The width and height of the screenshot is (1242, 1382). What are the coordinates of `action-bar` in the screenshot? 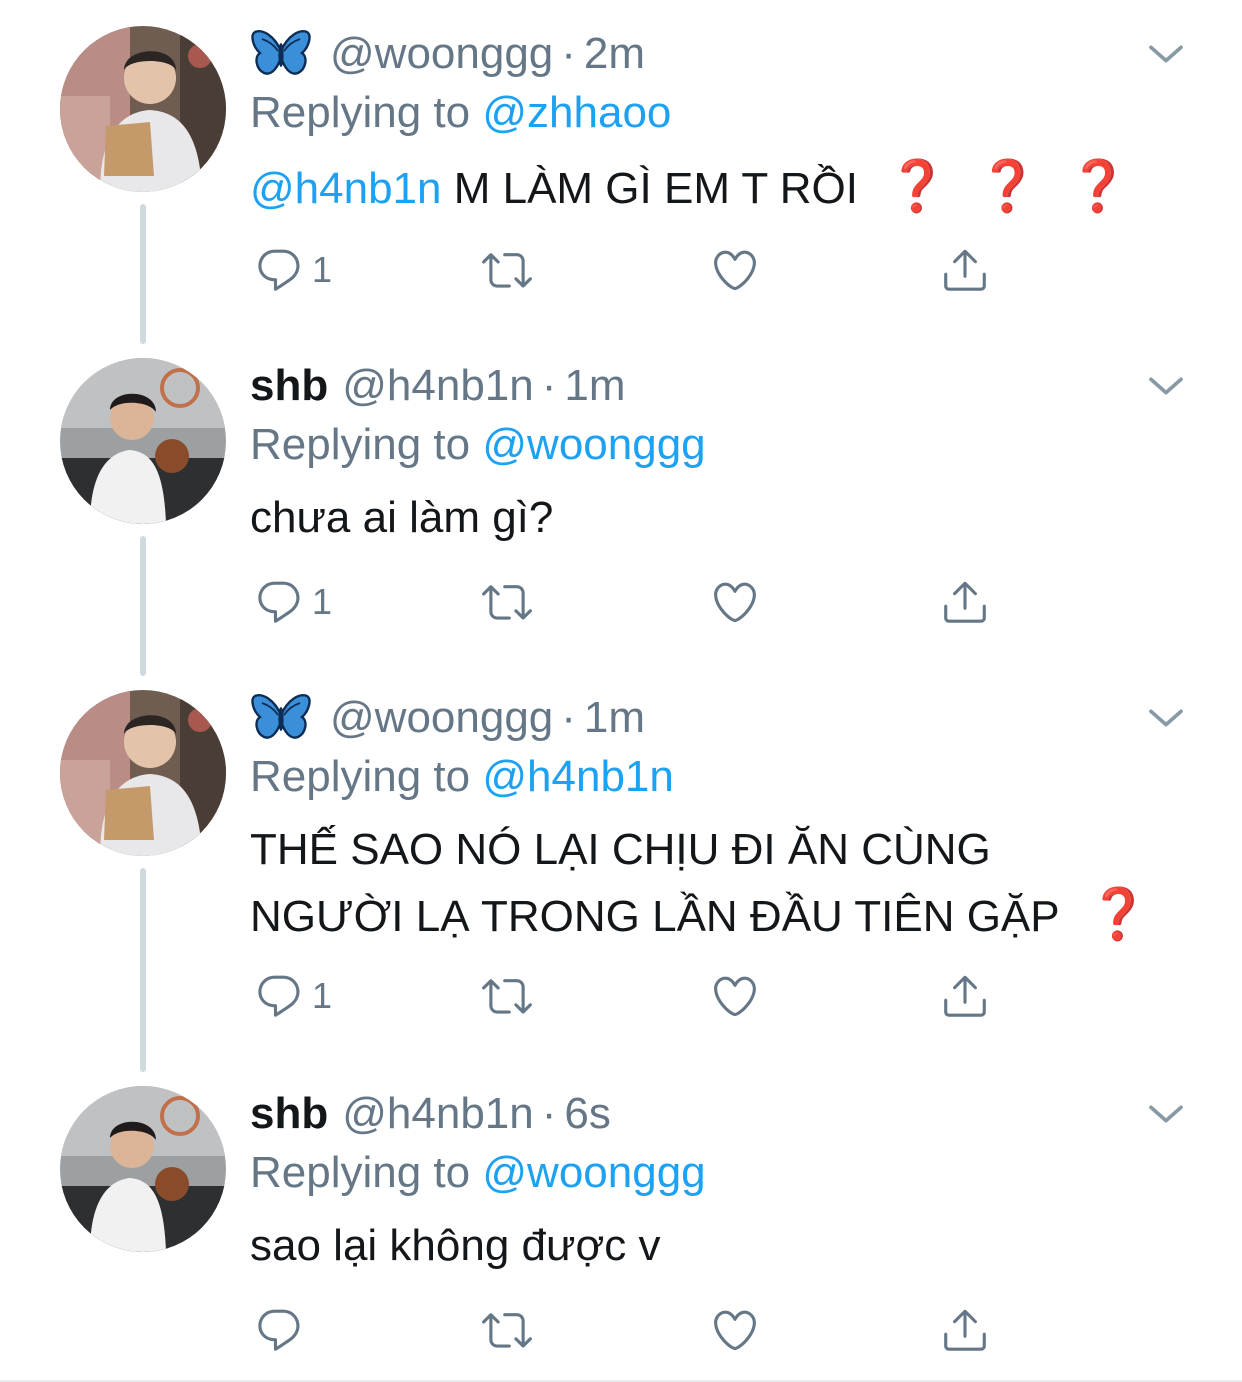 It's located at (630, 1330).